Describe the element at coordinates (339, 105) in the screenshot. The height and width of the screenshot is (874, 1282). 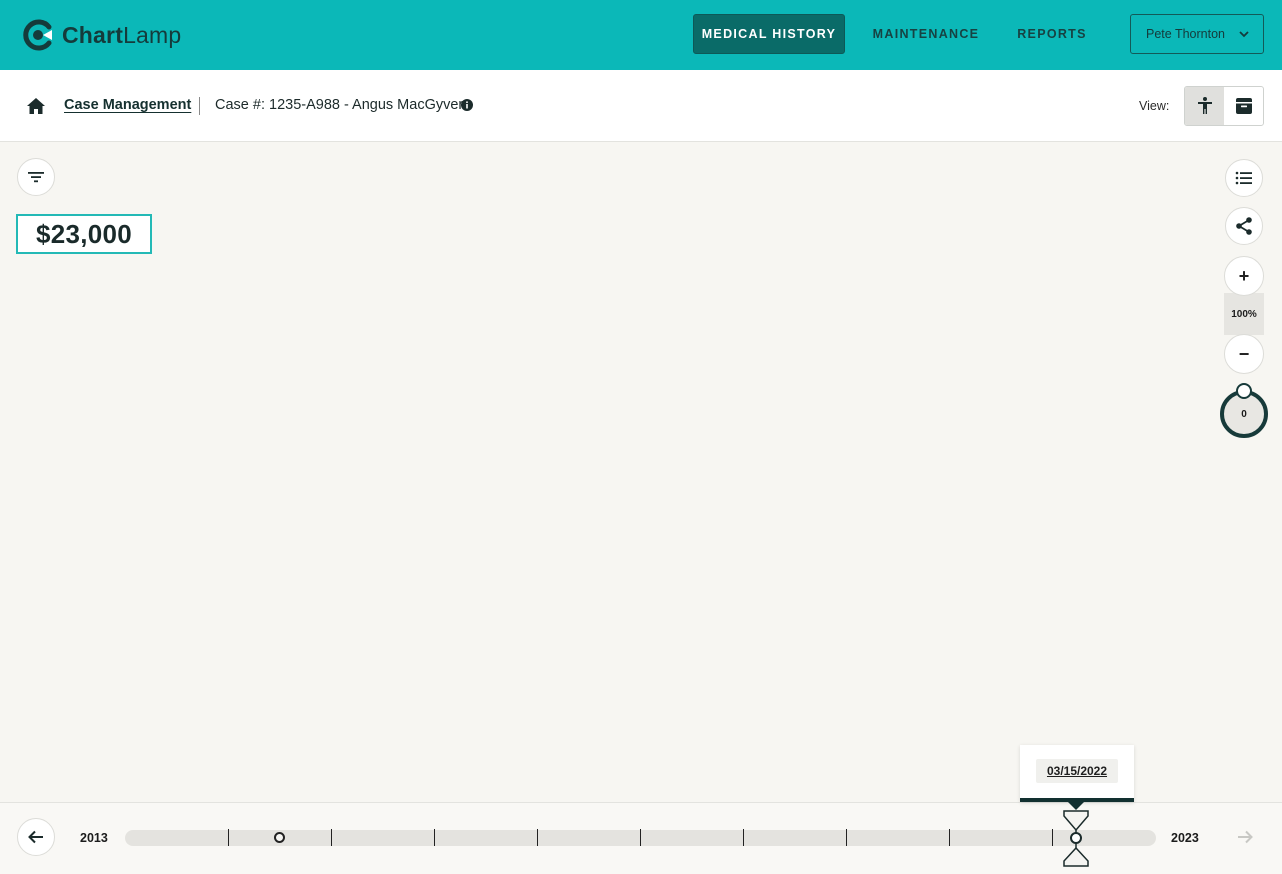
I see `case-title: Case #: 1235-A988 - Angus MacGyver` at that location.